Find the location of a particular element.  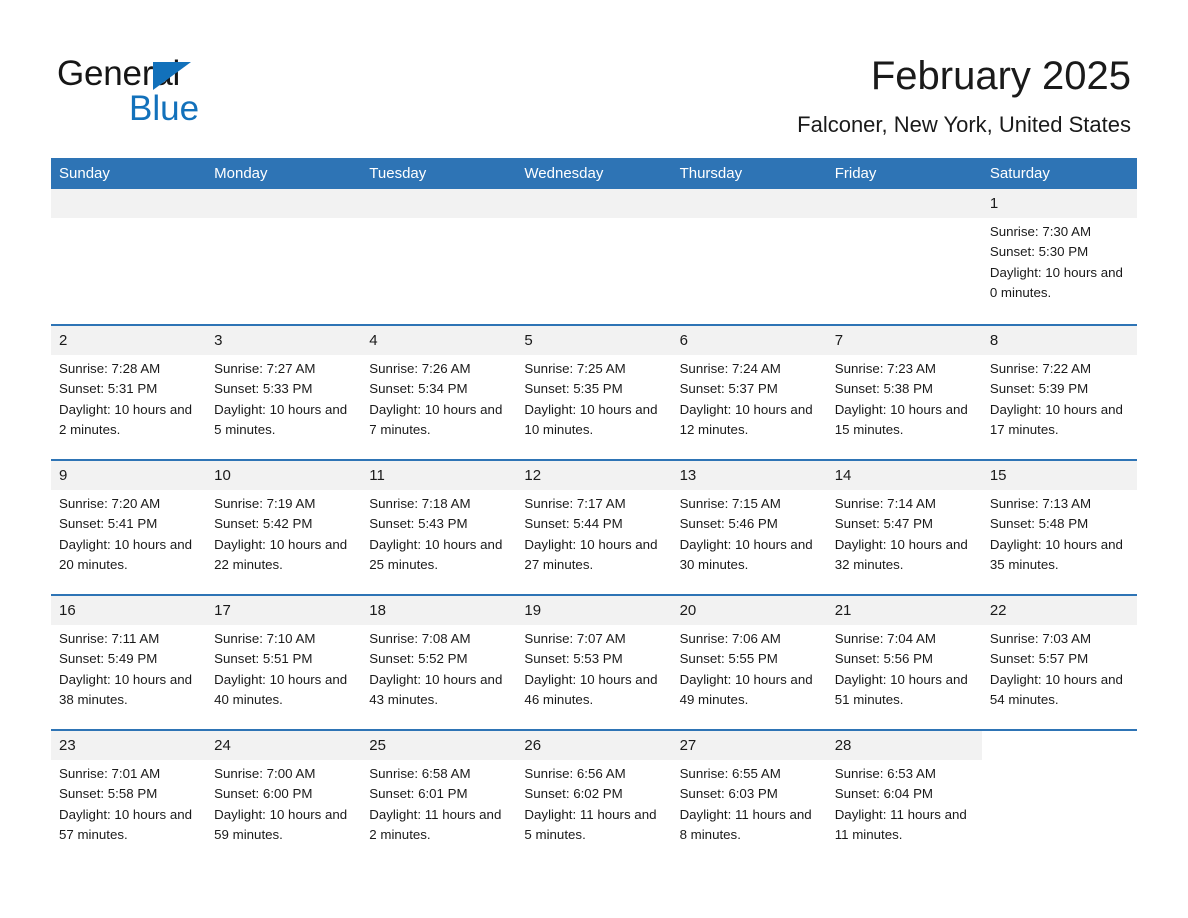

day-number: 15 is located at coordinates (1059, 475).